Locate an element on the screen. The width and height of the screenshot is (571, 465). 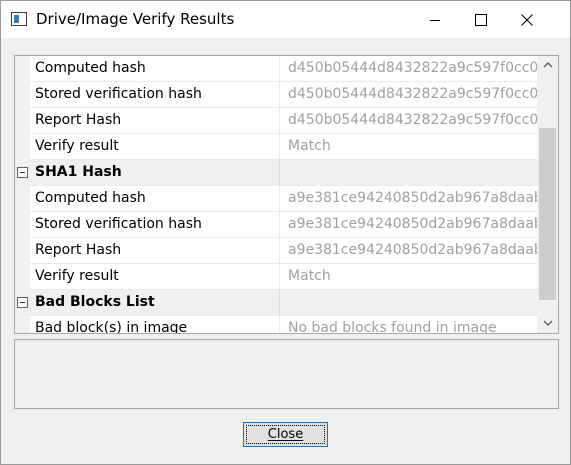
chevron-up-icon is located at coordinates (547, 65).